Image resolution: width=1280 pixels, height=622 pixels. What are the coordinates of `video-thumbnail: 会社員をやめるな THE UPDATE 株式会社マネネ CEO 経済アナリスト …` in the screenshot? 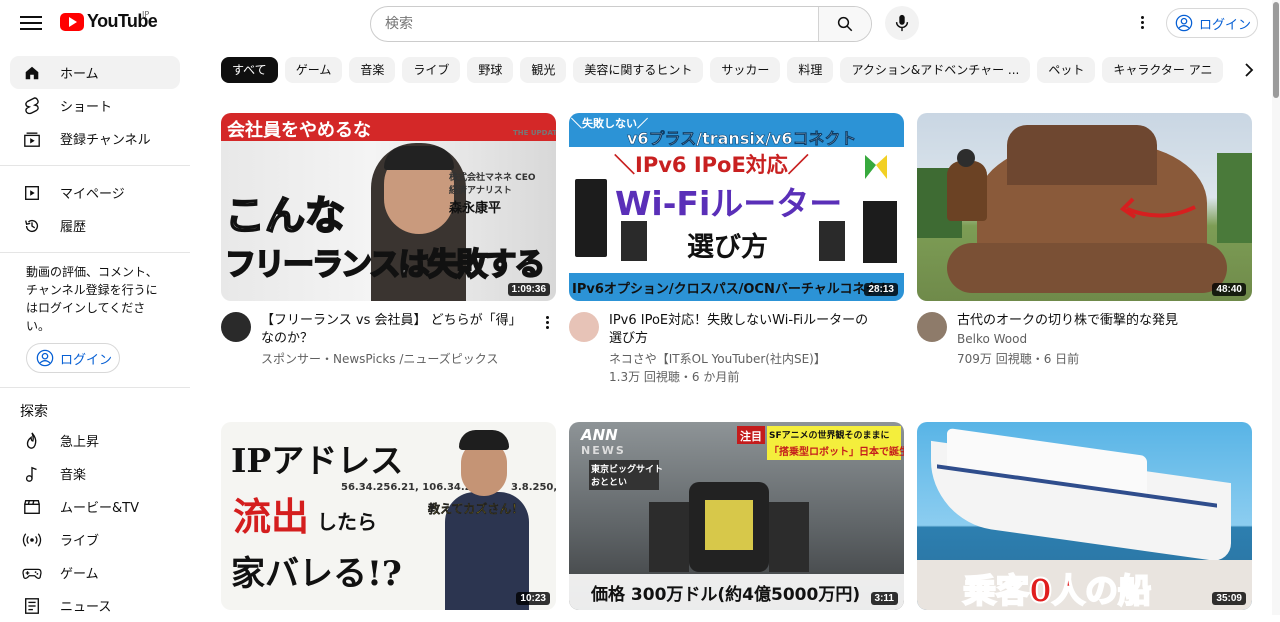 It's located at (388, 207).